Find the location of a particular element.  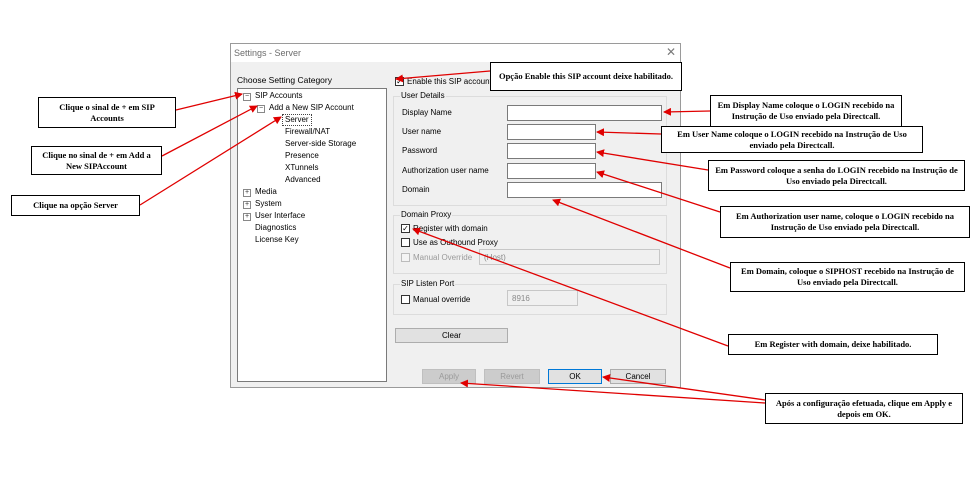

arrow-ok is located at coordinates (684, 387).